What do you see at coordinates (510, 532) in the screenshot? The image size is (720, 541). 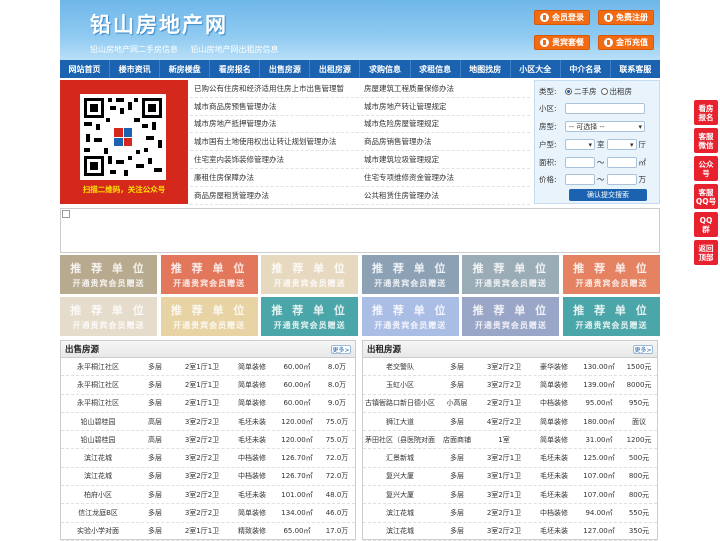 I see `list-item: 滨江花城 多层 3室2厅2卫 毛坯未装 127.00㎡ 350元` at bounding box center [510, 532].